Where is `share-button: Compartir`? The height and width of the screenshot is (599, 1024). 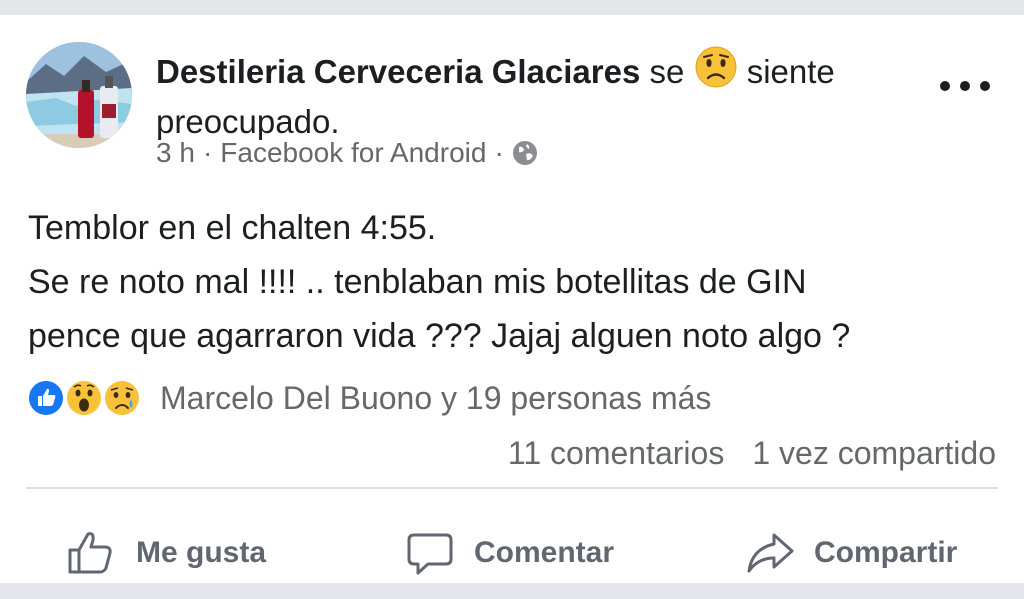 share-button: Compartir is located at coordinates (851, 553).